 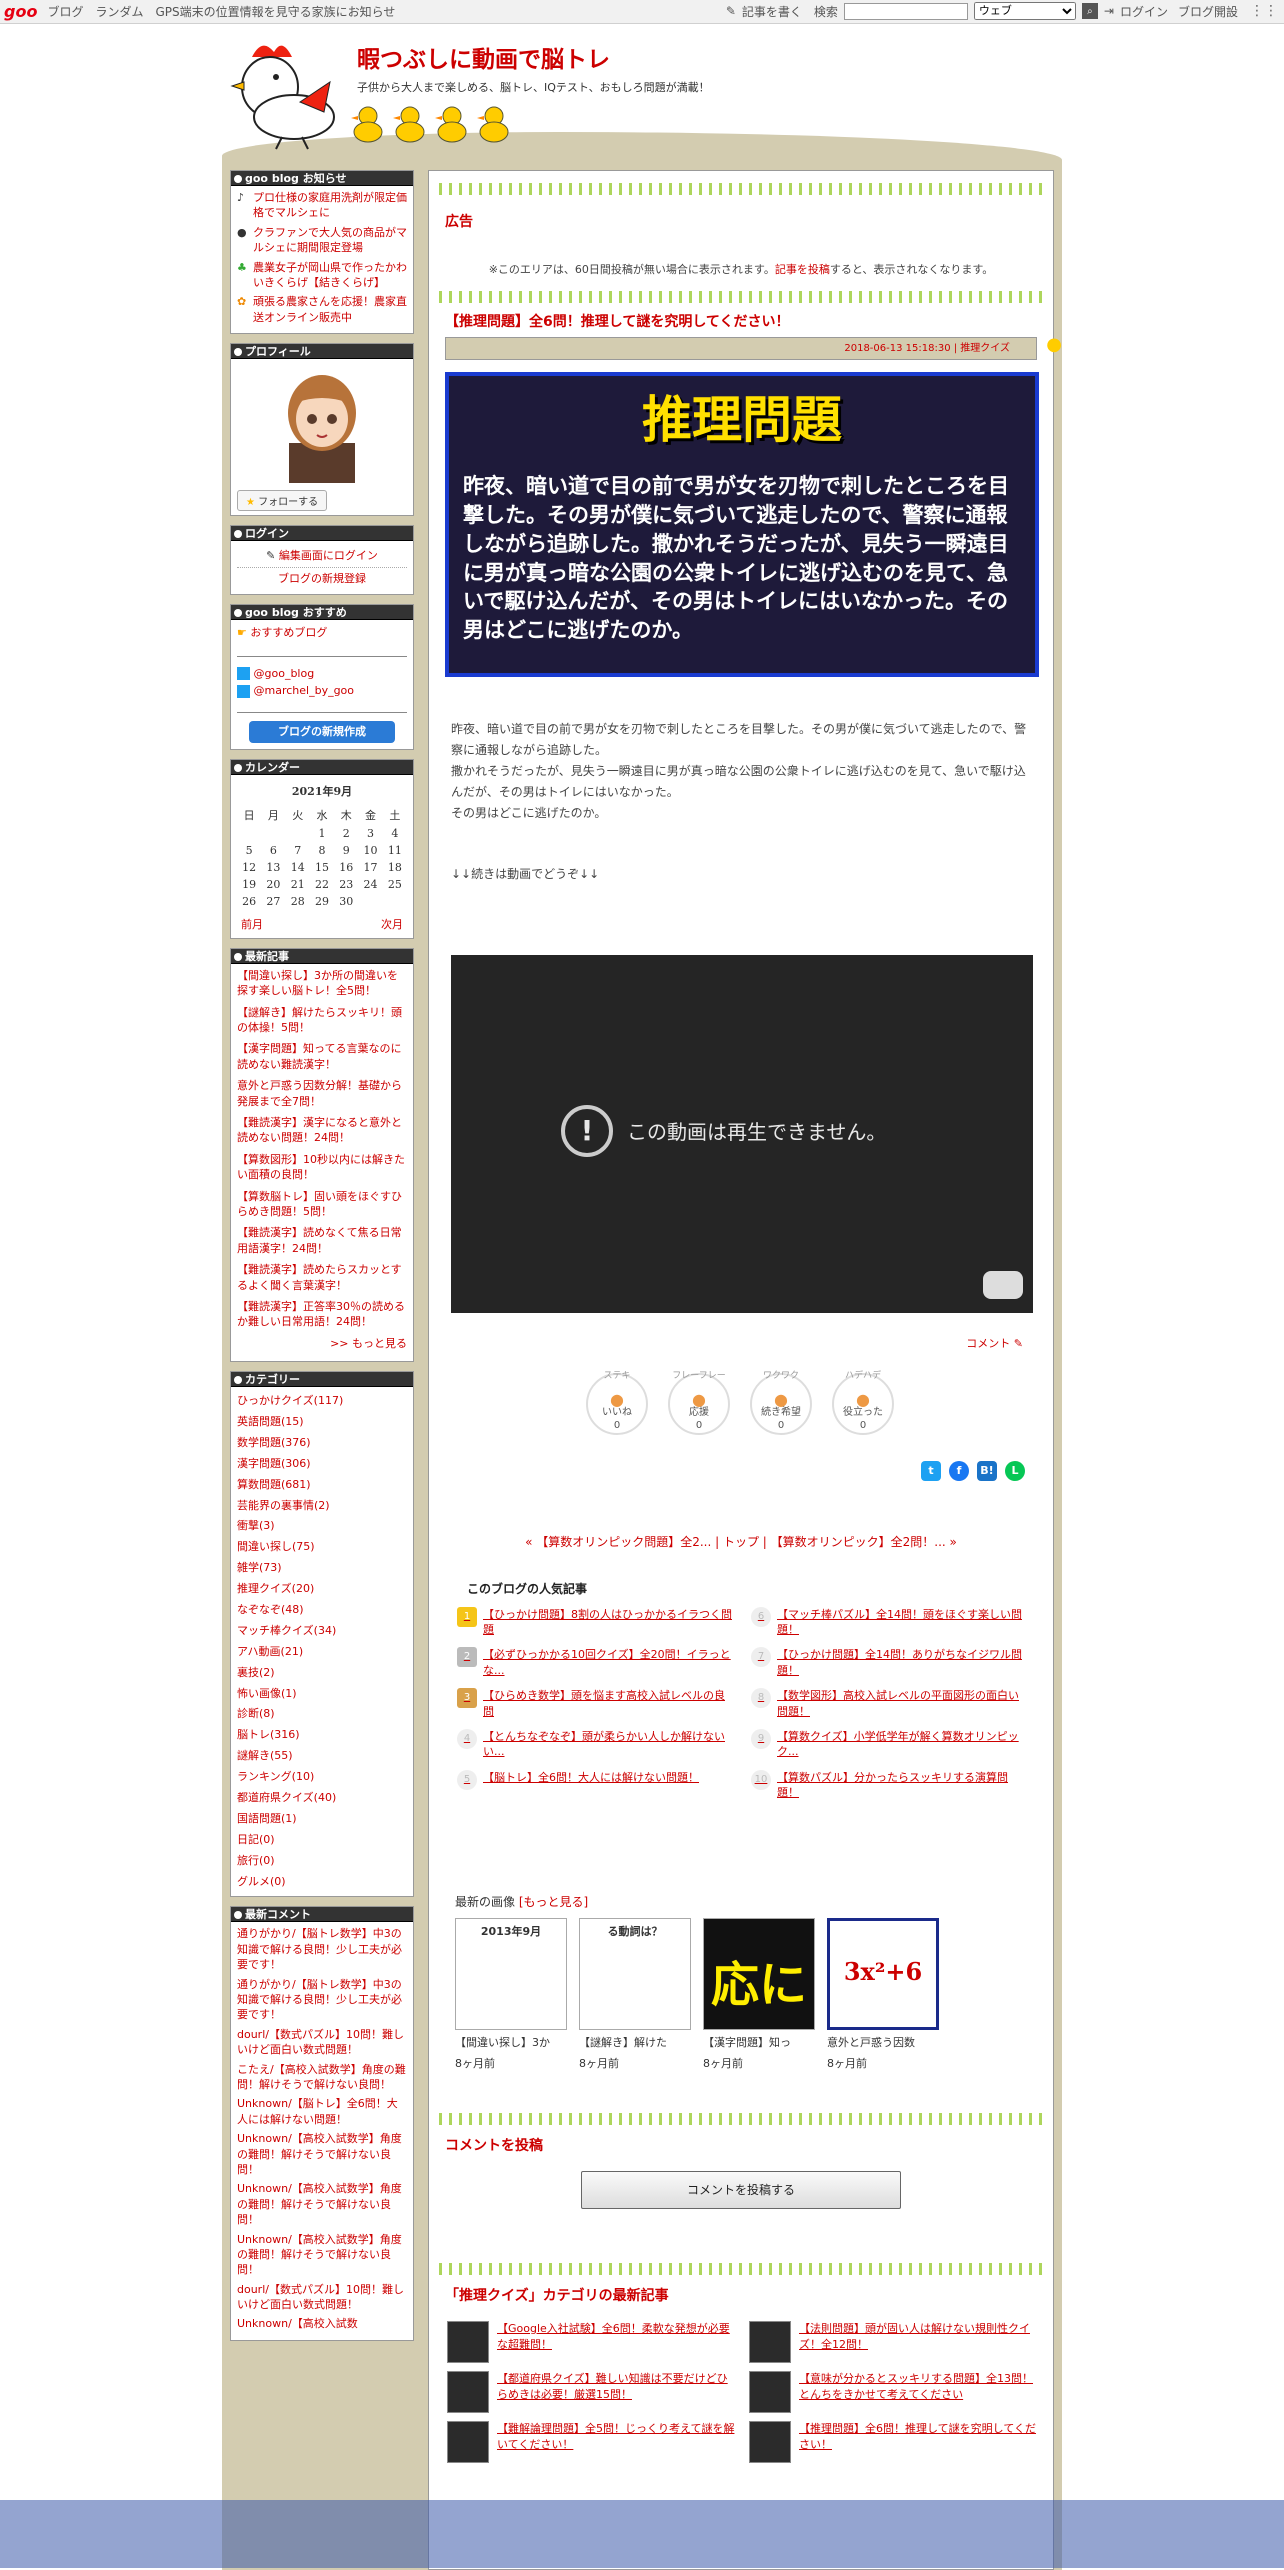 I want to click on category-link: 漢字問題(306), so click(x=274, y=1463).